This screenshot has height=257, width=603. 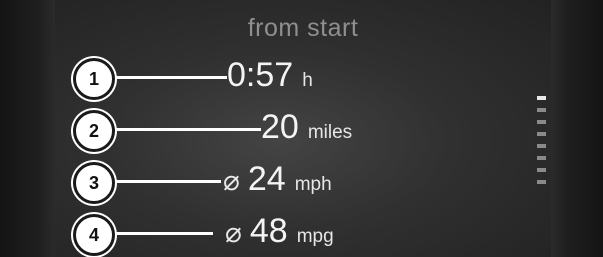 I want to click on value-avg-consumption: ⌀ 48 mpg, so click(x=279, y=234).